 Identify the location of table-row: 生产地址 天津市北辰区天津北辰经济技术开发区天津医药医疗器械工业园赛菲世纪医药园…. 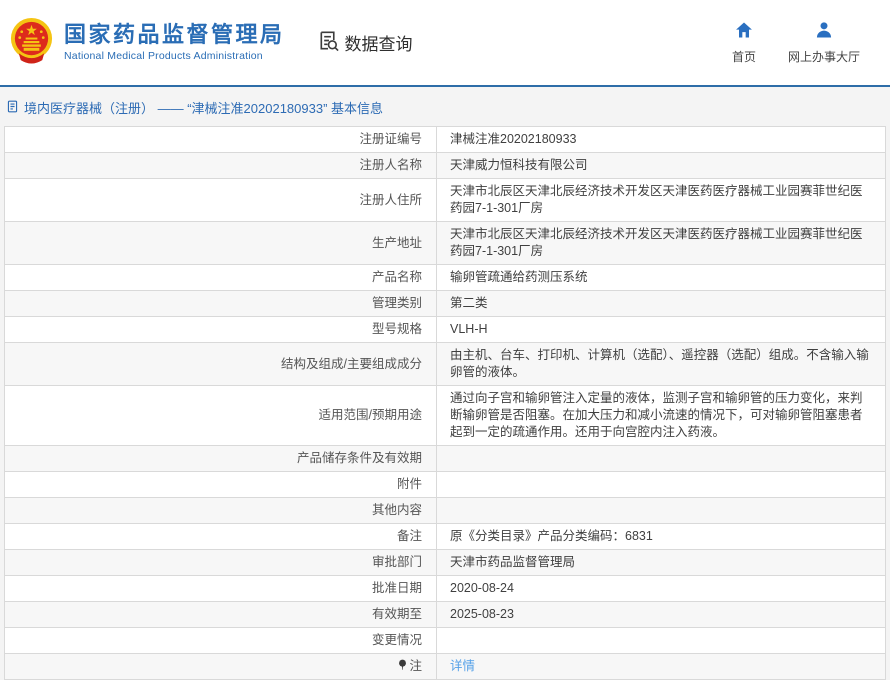
(445, 243).